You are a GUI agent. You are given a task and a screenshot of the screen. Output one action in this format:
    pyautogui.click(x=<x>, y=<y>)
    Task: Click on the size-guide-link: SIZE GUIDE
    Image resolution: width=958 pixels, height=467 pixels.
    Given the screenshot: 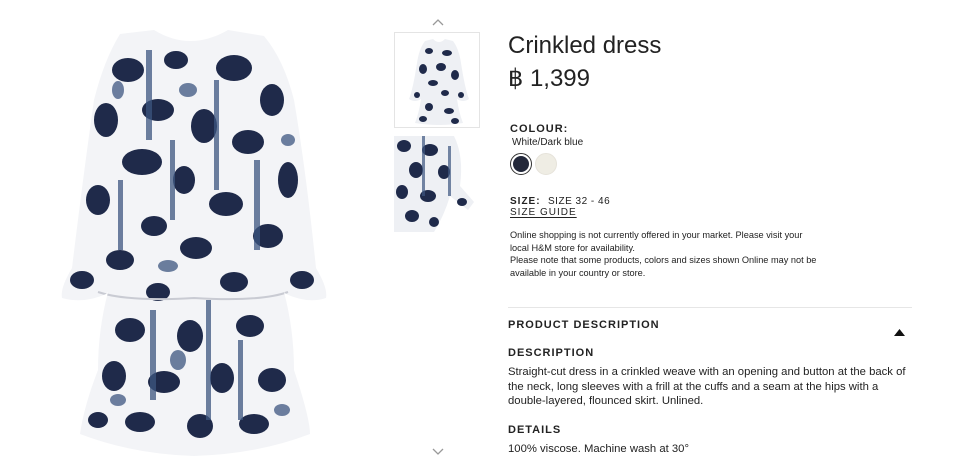 What is the action you would take?
    pyautogui.click(x=543, y=212)
    